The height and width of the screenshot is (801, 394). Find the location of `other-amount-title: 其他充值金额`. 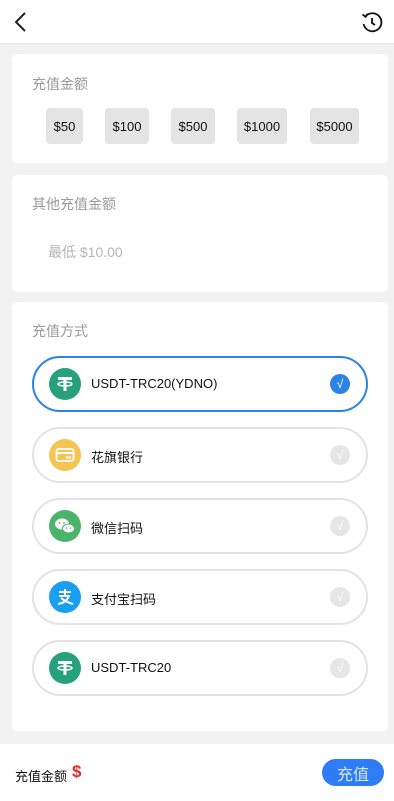

other-amount-title: 其他充值金额 is located at coordinates (74, 204).